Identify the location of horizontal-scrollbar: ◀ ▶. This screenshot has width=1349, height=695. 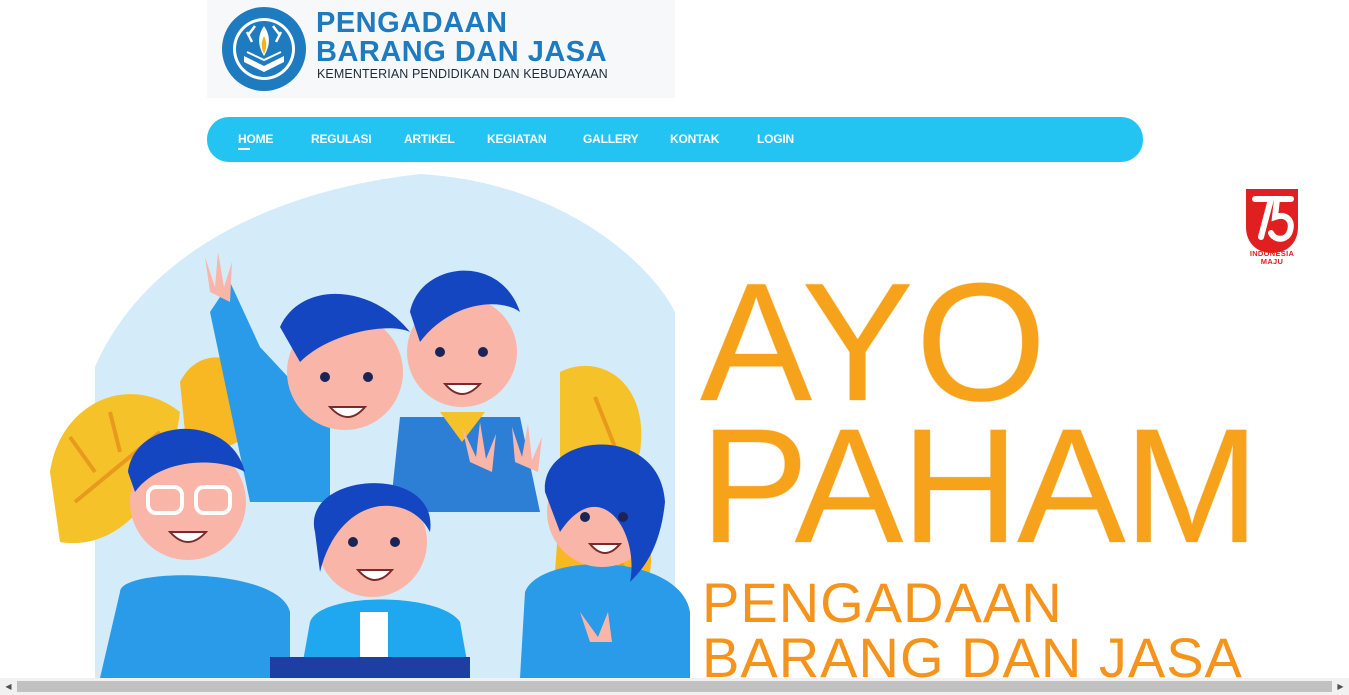
(674, 686).